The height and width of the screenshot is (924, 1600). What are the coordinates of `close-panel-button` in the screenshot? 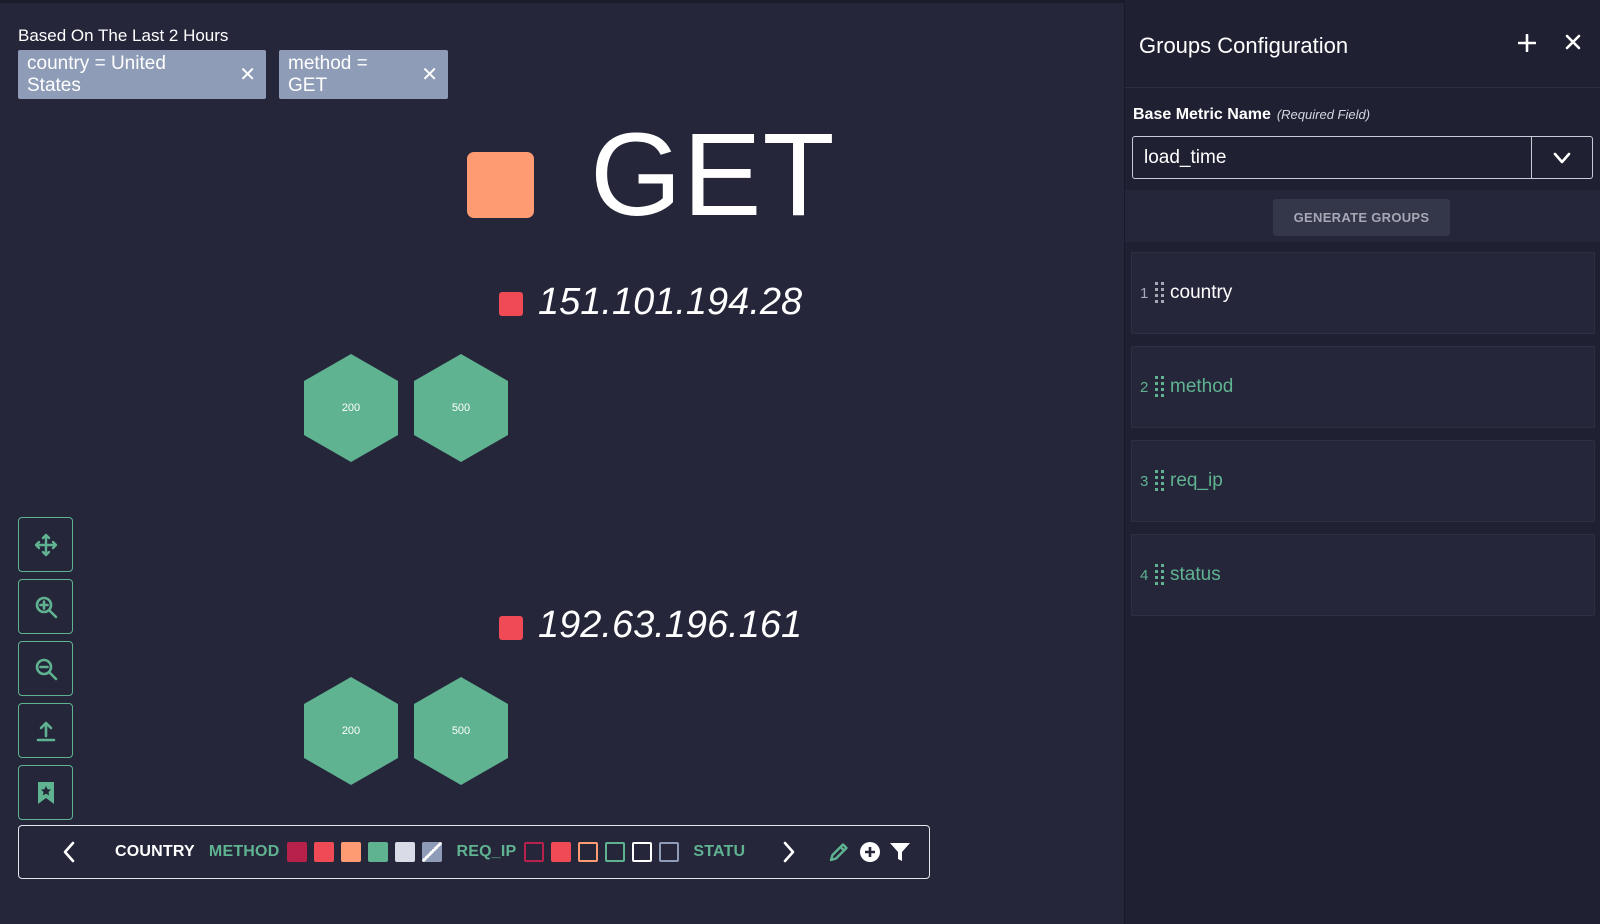 It's located at (1573, 44).